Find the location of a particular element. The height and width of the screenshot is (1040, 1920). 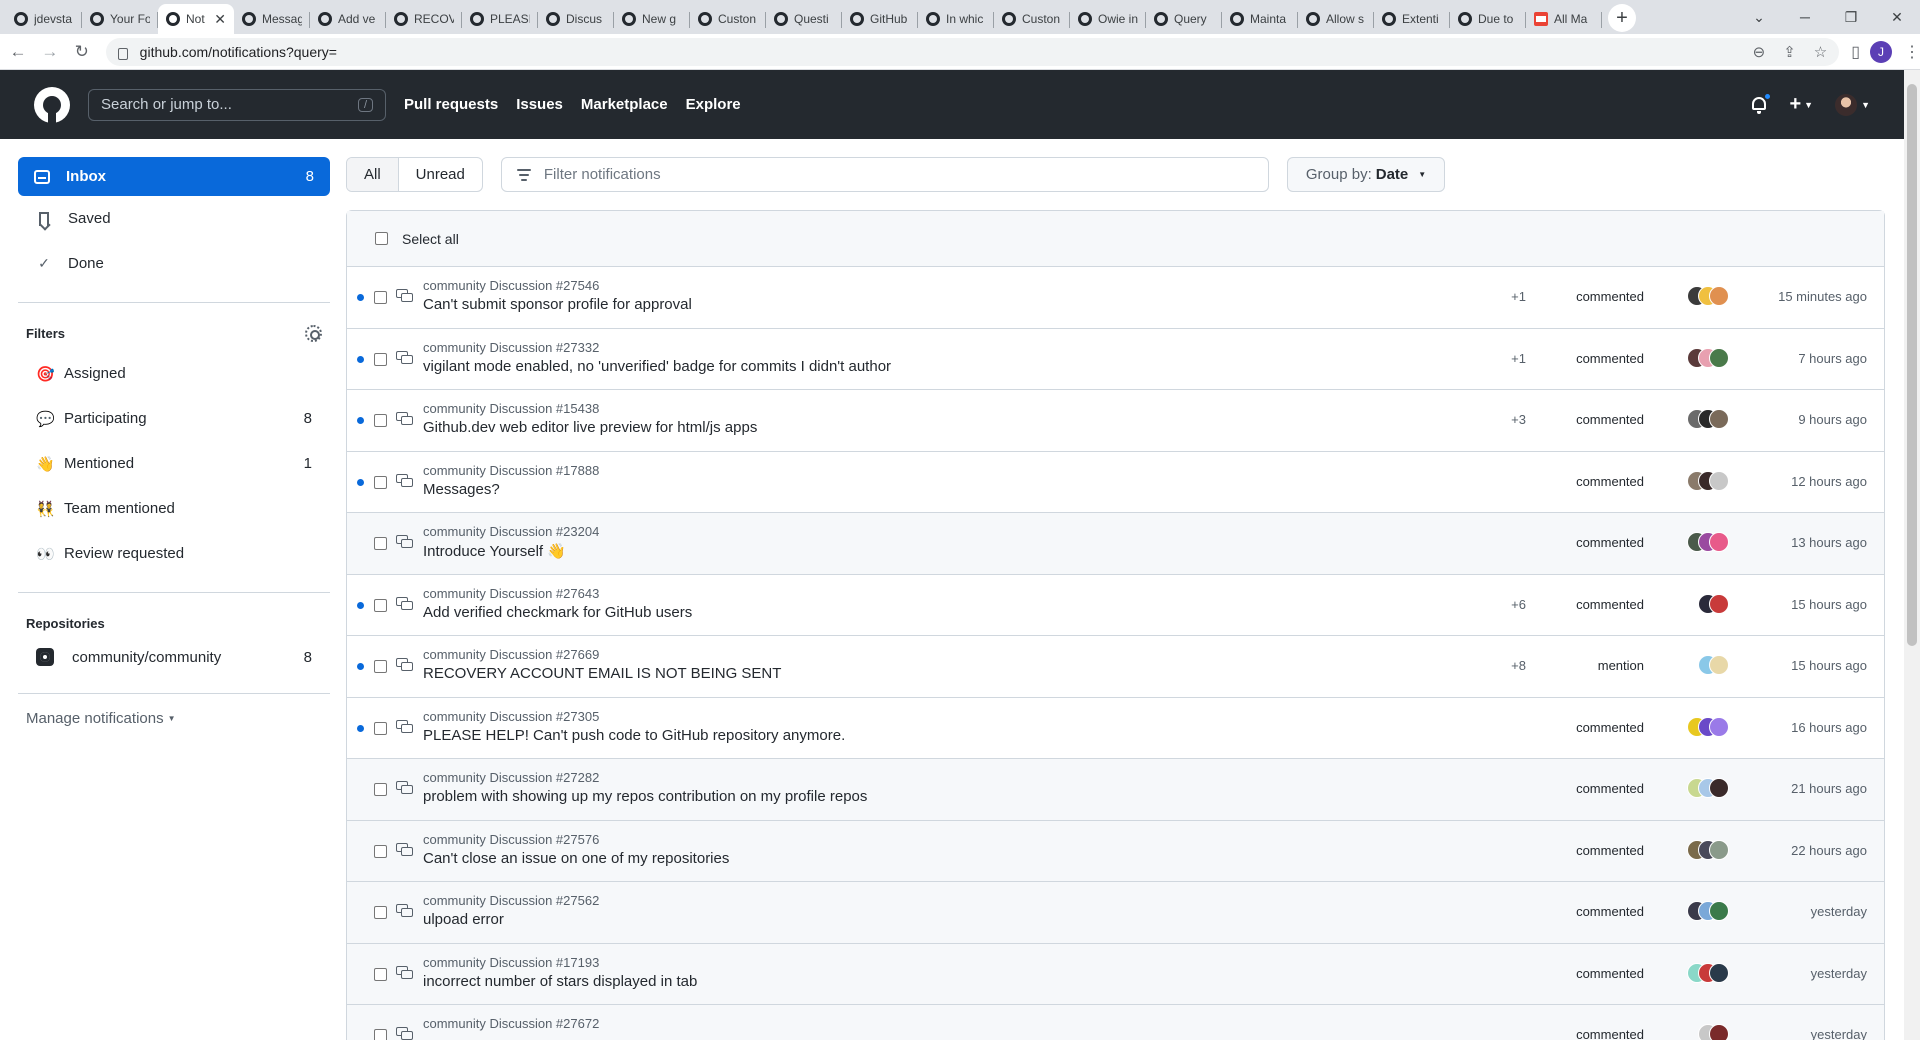

minimize-button: ─ is located at coordinates (1805, 17).